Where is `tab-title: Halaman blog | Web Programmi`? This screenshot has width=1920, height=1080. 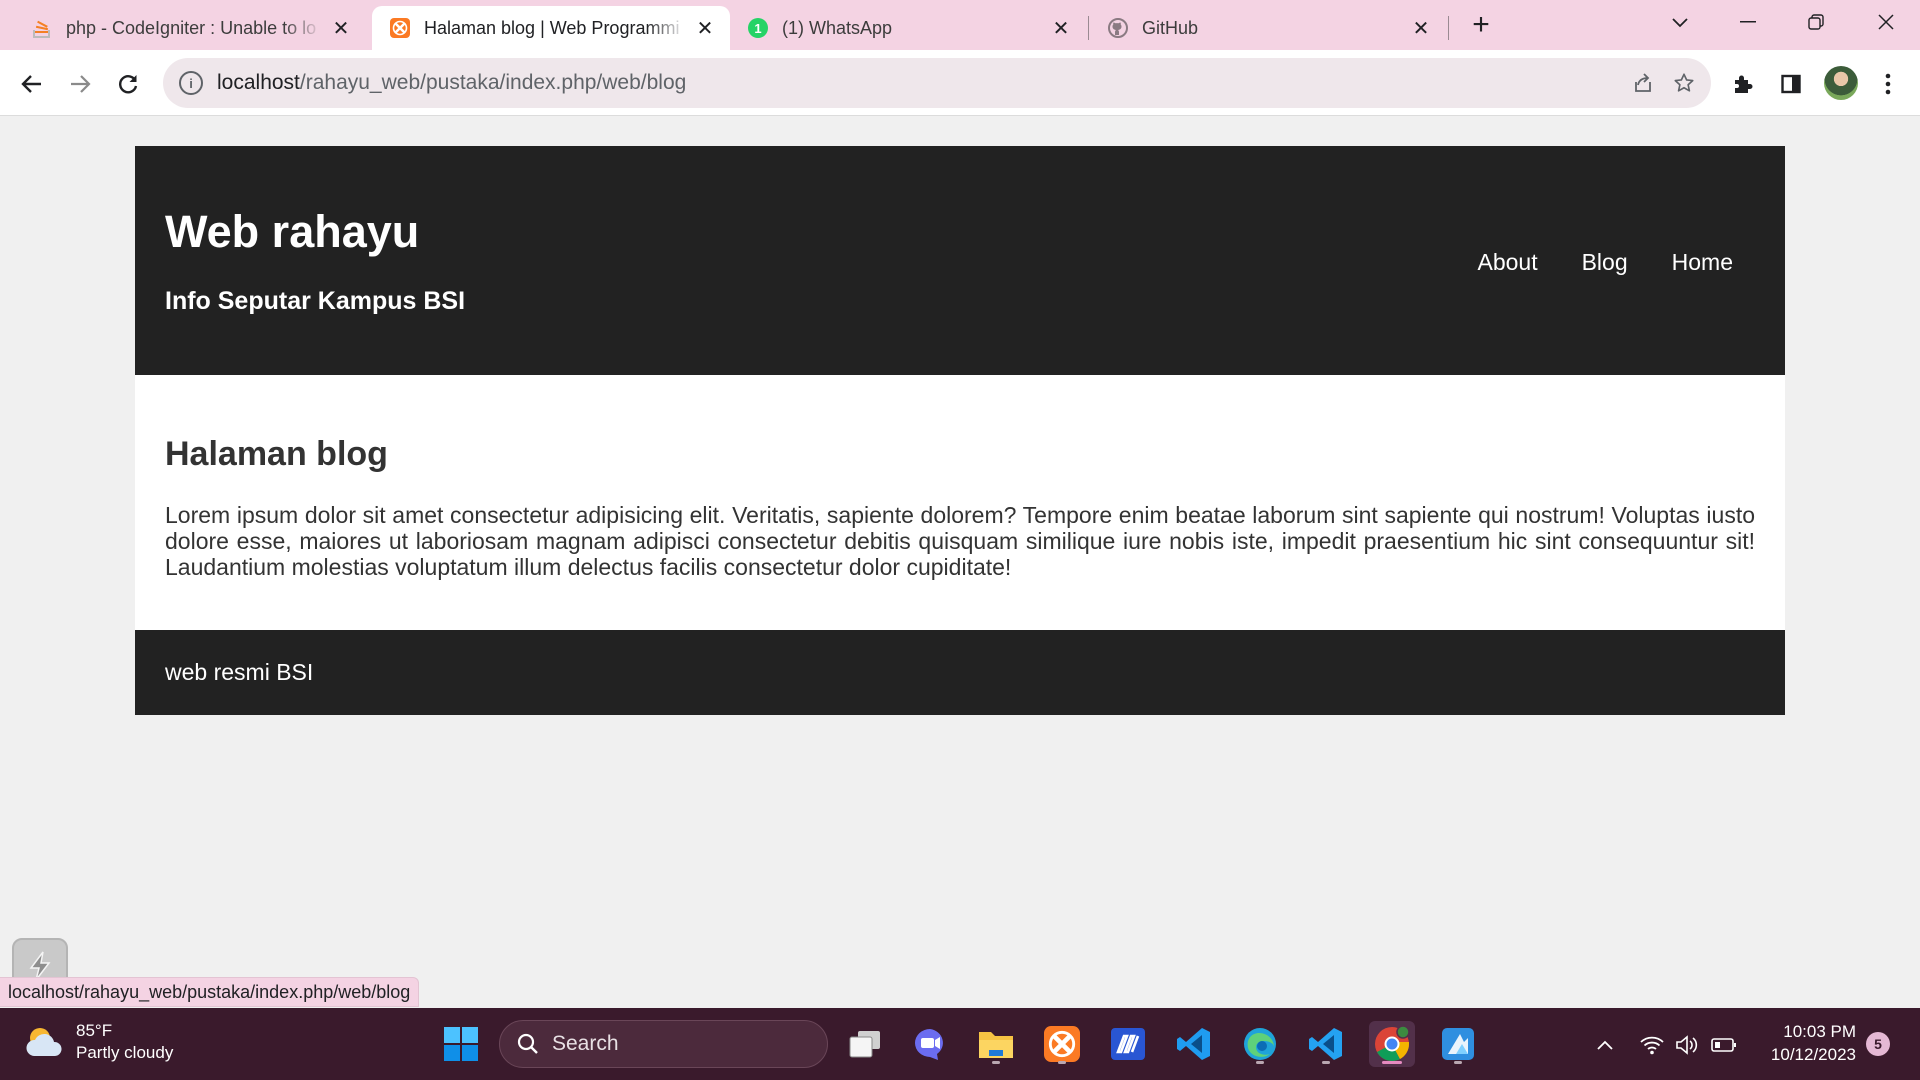 tab-title: Halaman blog | Web Programmi is located at coordinates (552, 27).